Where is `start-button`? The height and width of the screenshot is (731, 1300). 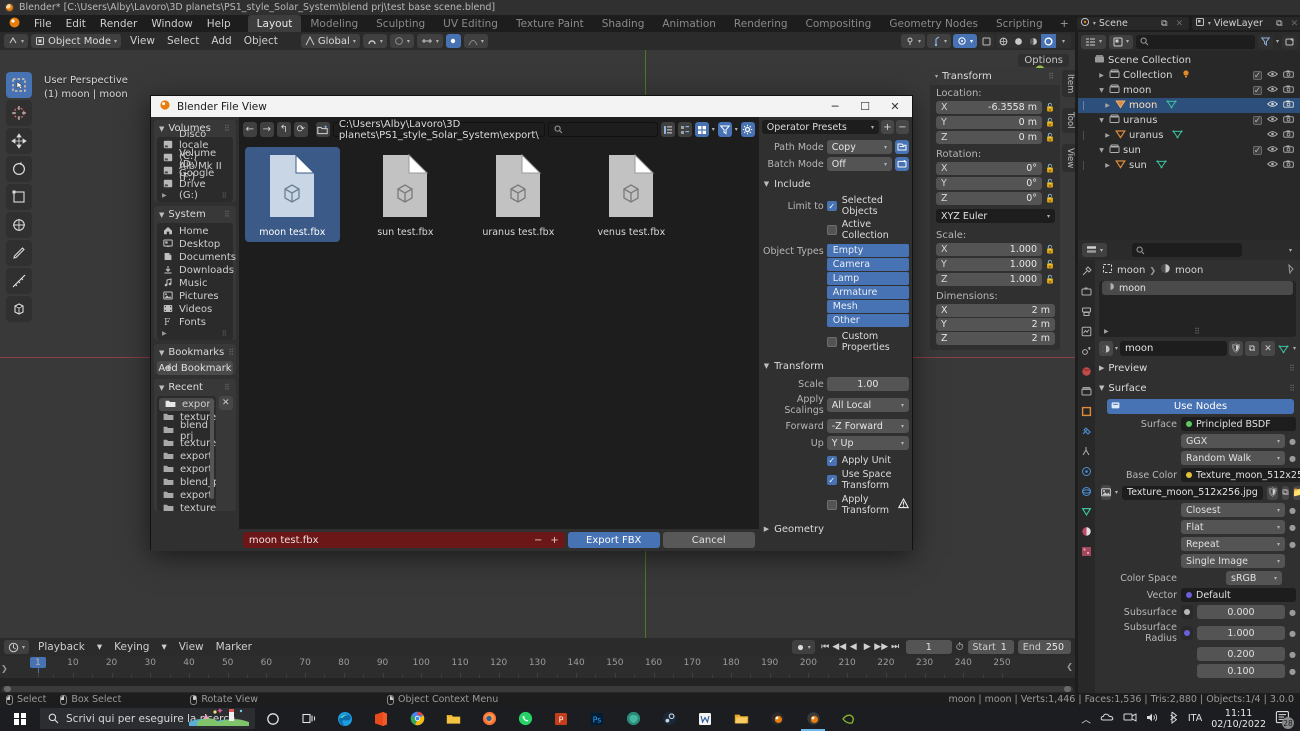 start-button is located at coordinates (20, 718).